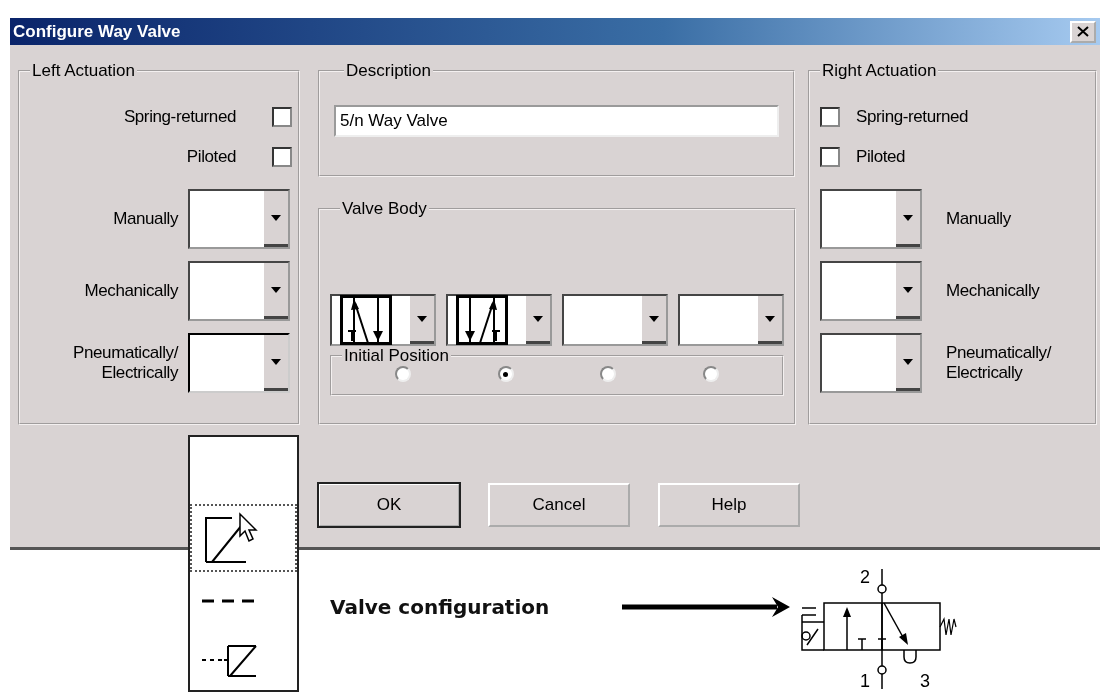 This screenshot has height=700, width=1109. What do you see at coordinates (230, 660) in the screenshot?
I see `pilot-valve-icon` at bounding box center [230, 660].